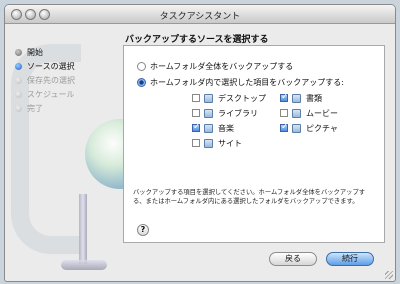 The width and height of the screenshot is (400, 284). I want to click on step-select-destination: 保存先の選択, so click(45, 80).